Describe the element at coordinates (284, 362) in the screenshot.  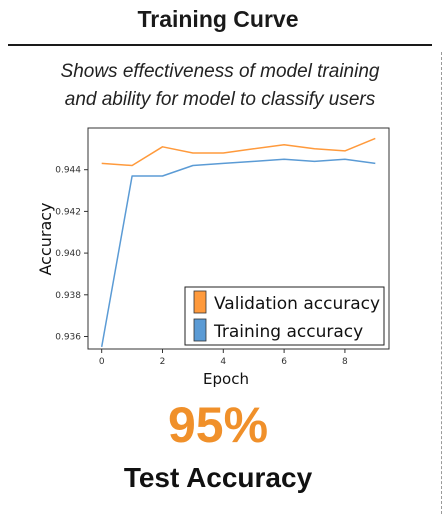
I see `x-tick-label: 6` at that location.